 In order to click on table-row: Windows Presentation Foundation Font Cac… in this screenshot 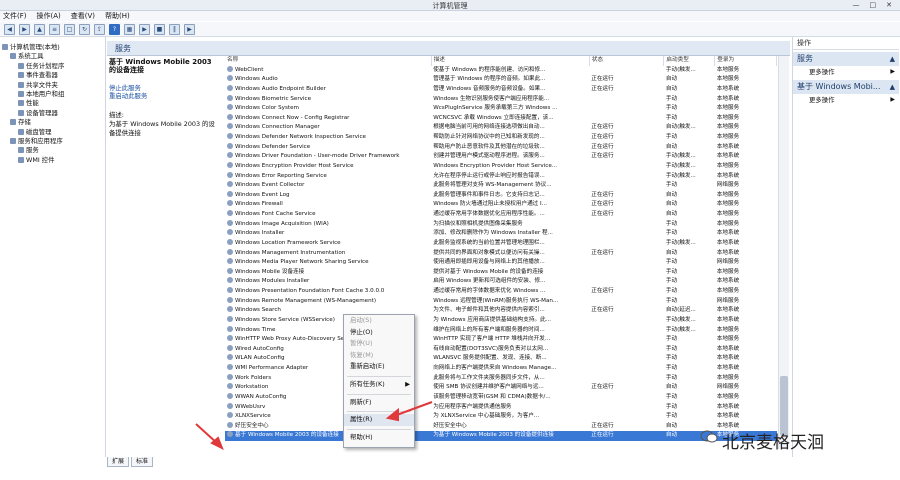, I will do `click(501, 292)`.